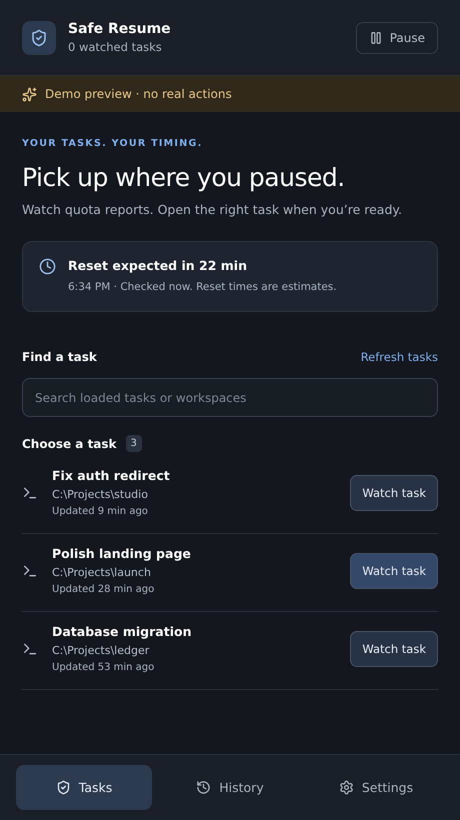 Image resolution: width=460 pixels, height=820 pixels. I want to click on gear-icon, so click(346, 787).